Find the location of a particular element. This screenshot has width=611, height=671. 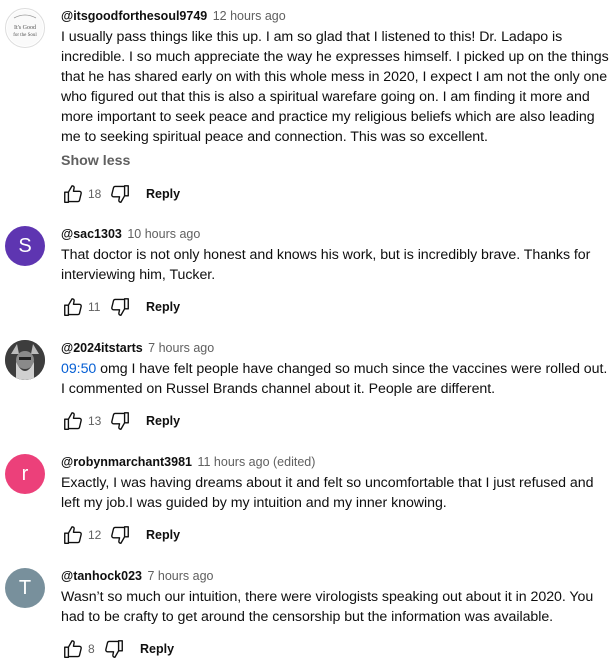

comment-author: @tanhock023 is located at coordinates (101, 576).